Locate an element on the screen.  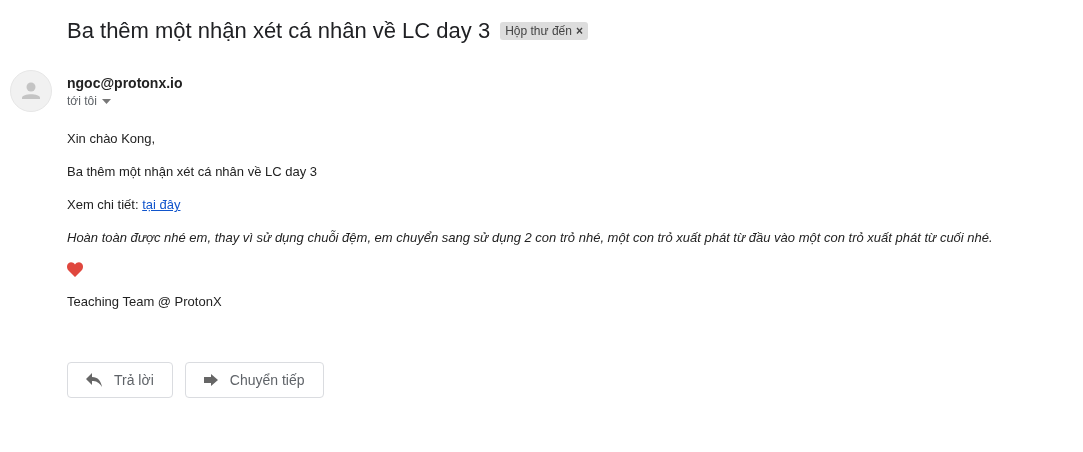
comment-text: Hoàn toàn được nhé em, thay vì sử dụng chuỗi đệm, em chuyển sang sử dụng 2 con trỏ nhé, một con trỏ xuất phát từ đầu vào một con trỏ xuất phát từ cuối nhé. is located at coordinates (530, 237).